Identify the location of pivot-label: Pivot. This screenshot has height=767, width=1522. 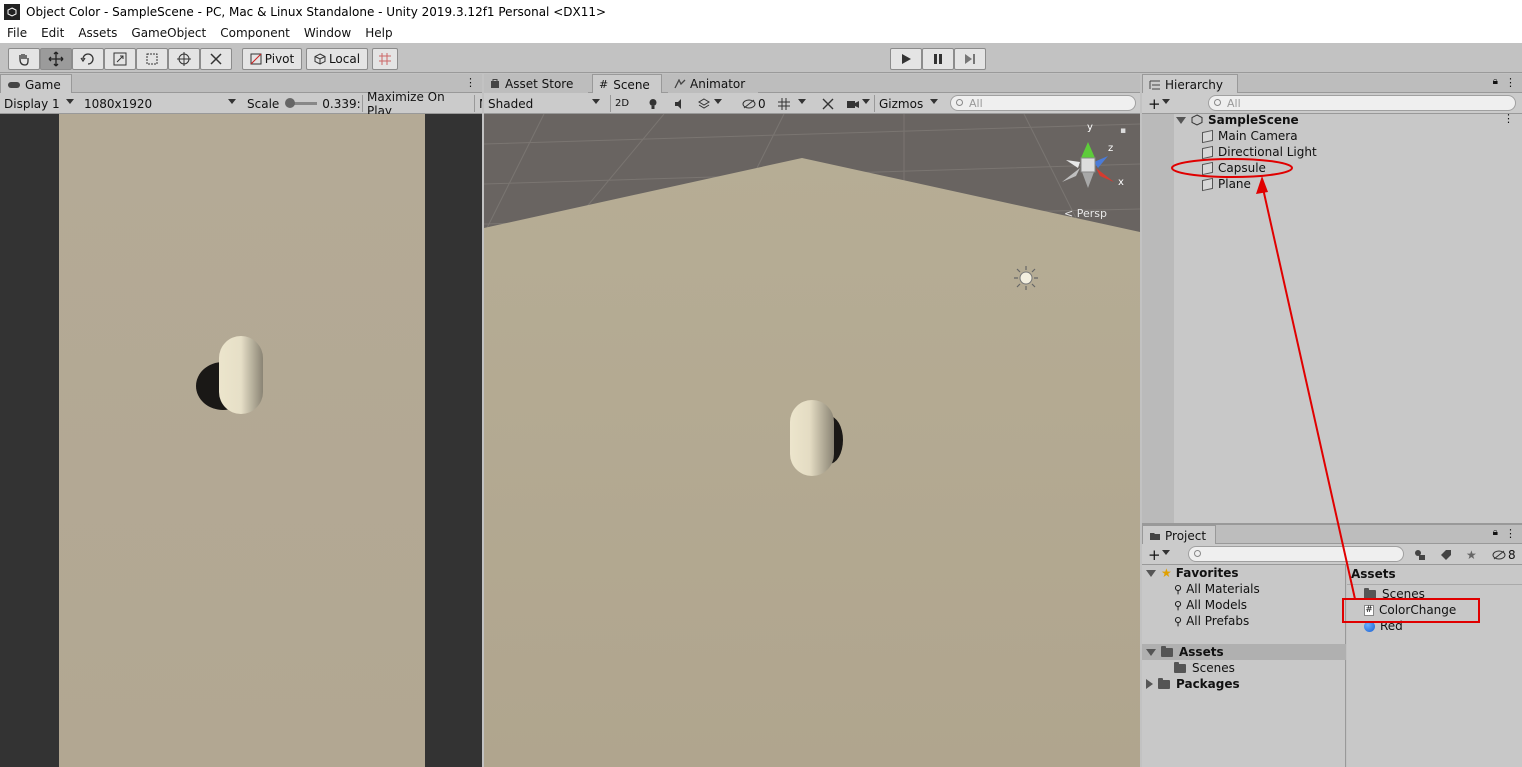
(279, 59).